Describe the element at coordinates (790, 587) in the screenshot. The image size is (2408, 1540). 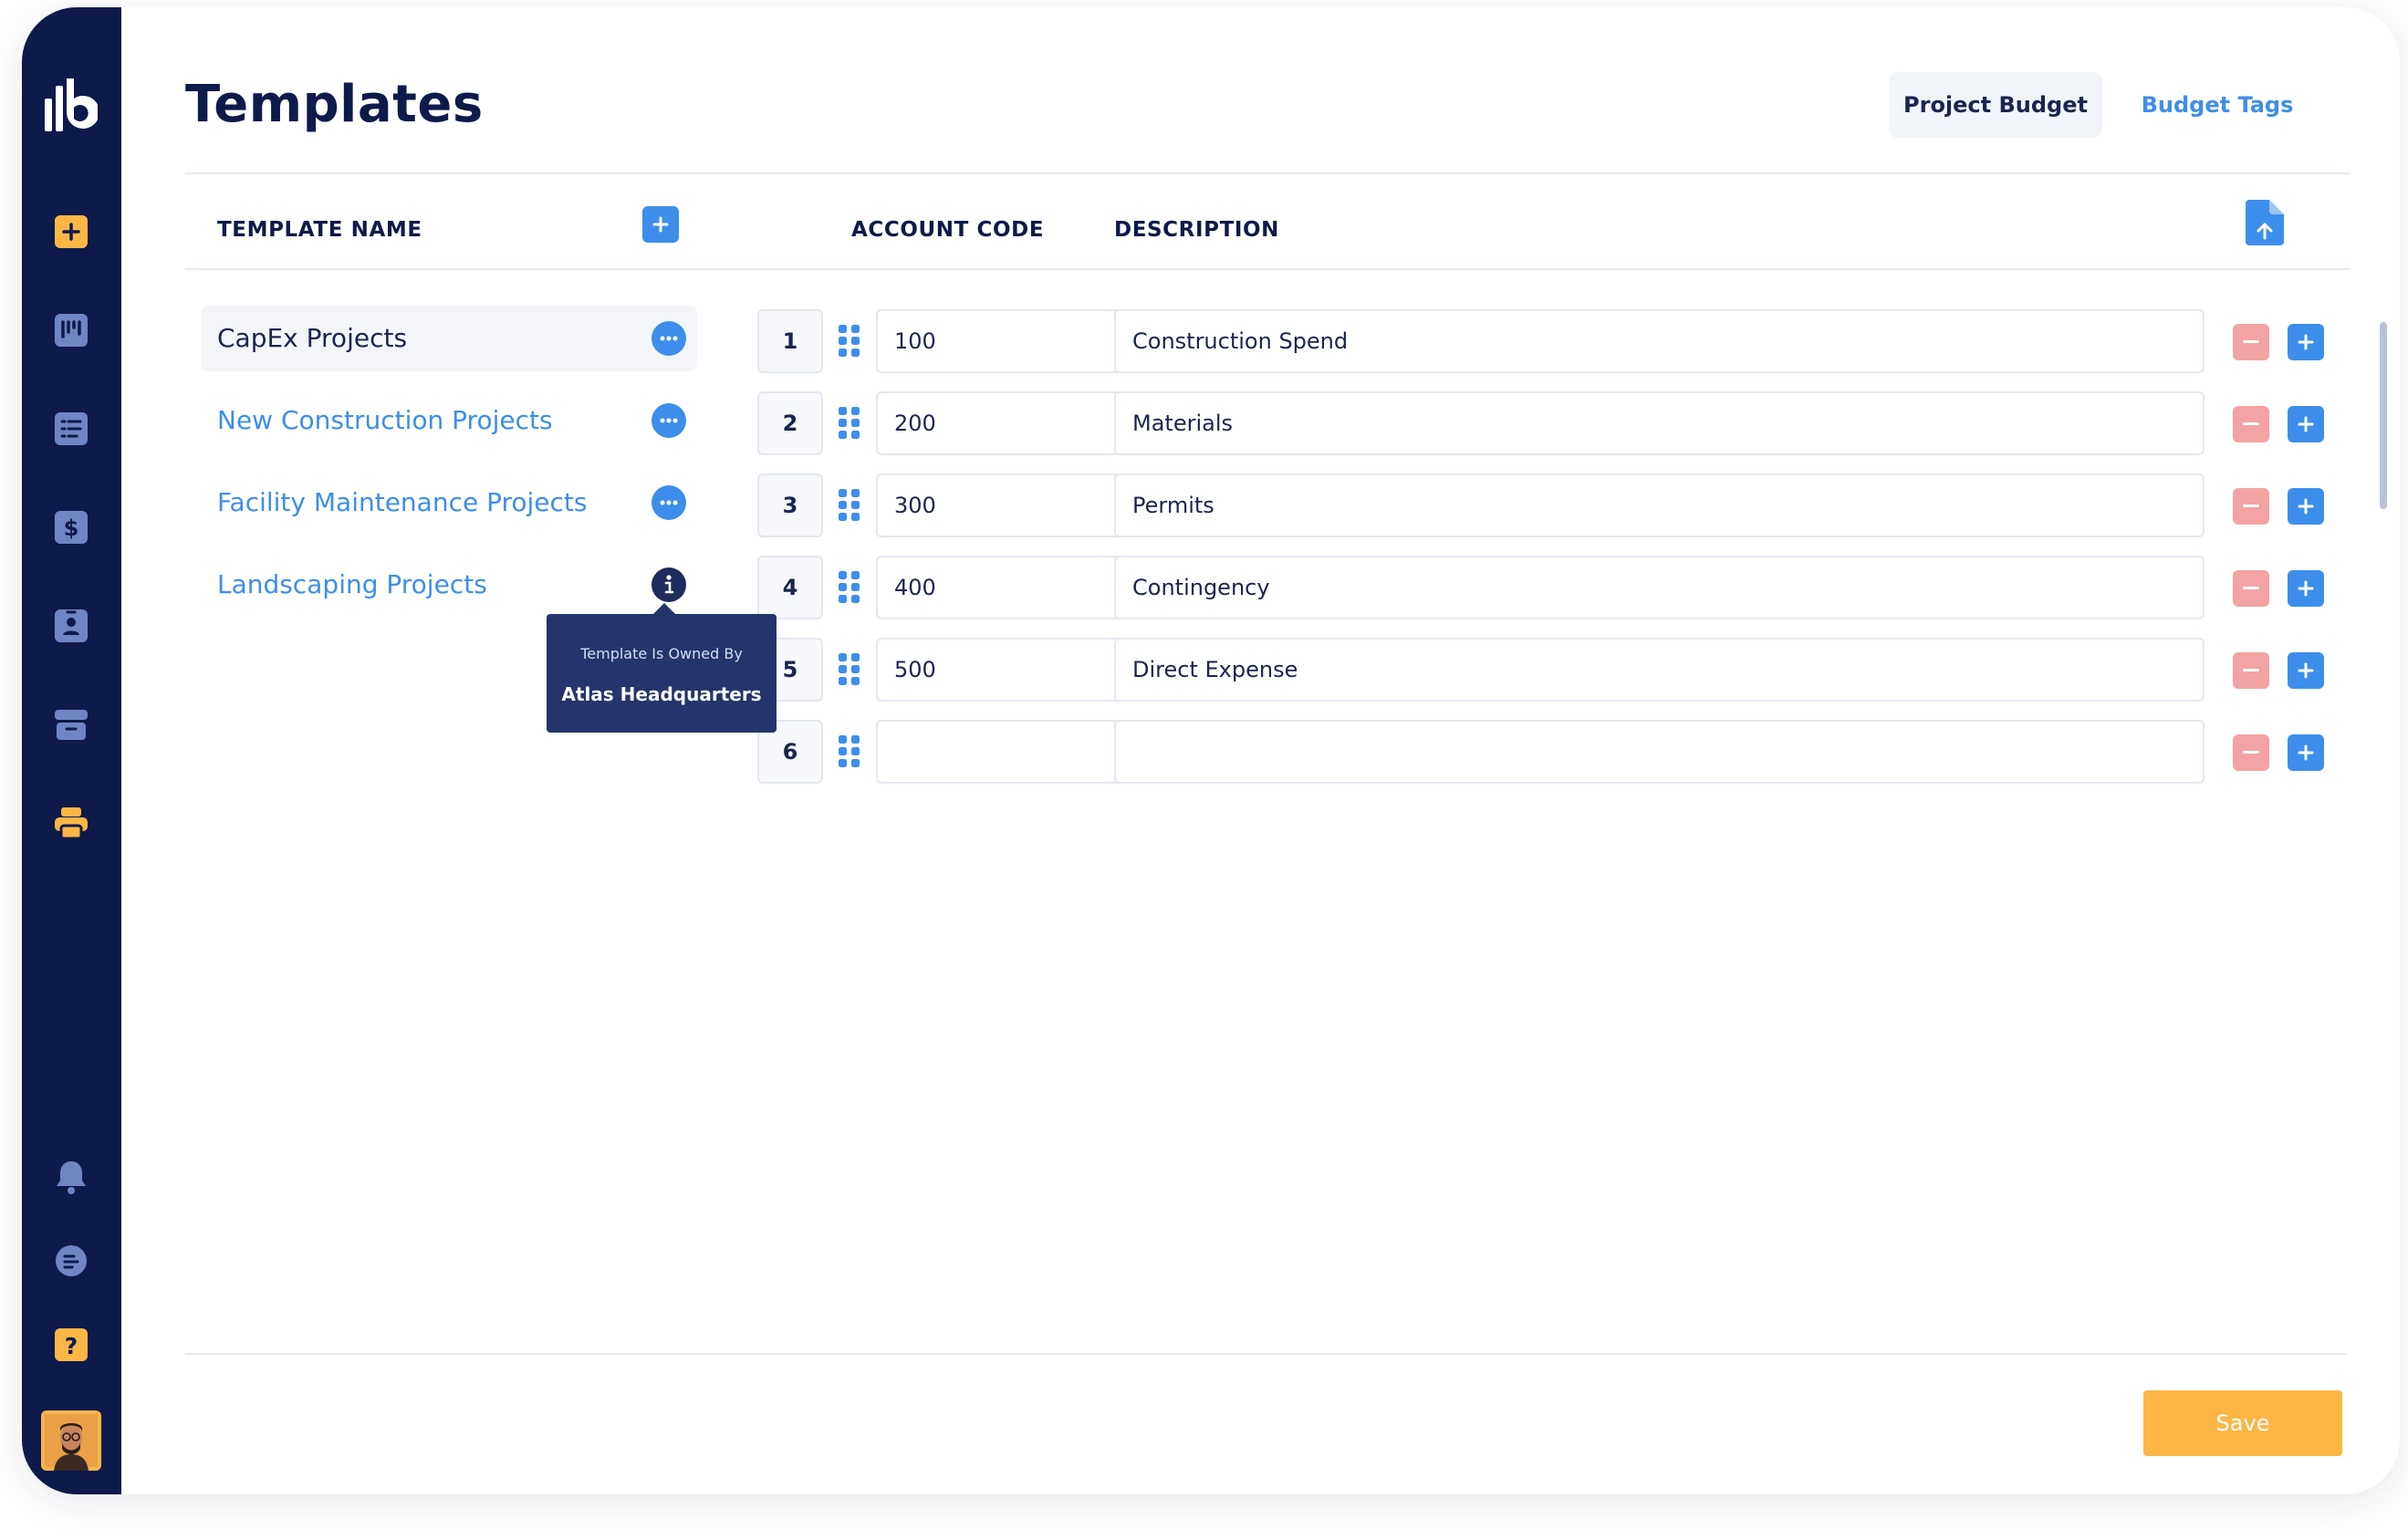
I see `row-number: 4` at that location.